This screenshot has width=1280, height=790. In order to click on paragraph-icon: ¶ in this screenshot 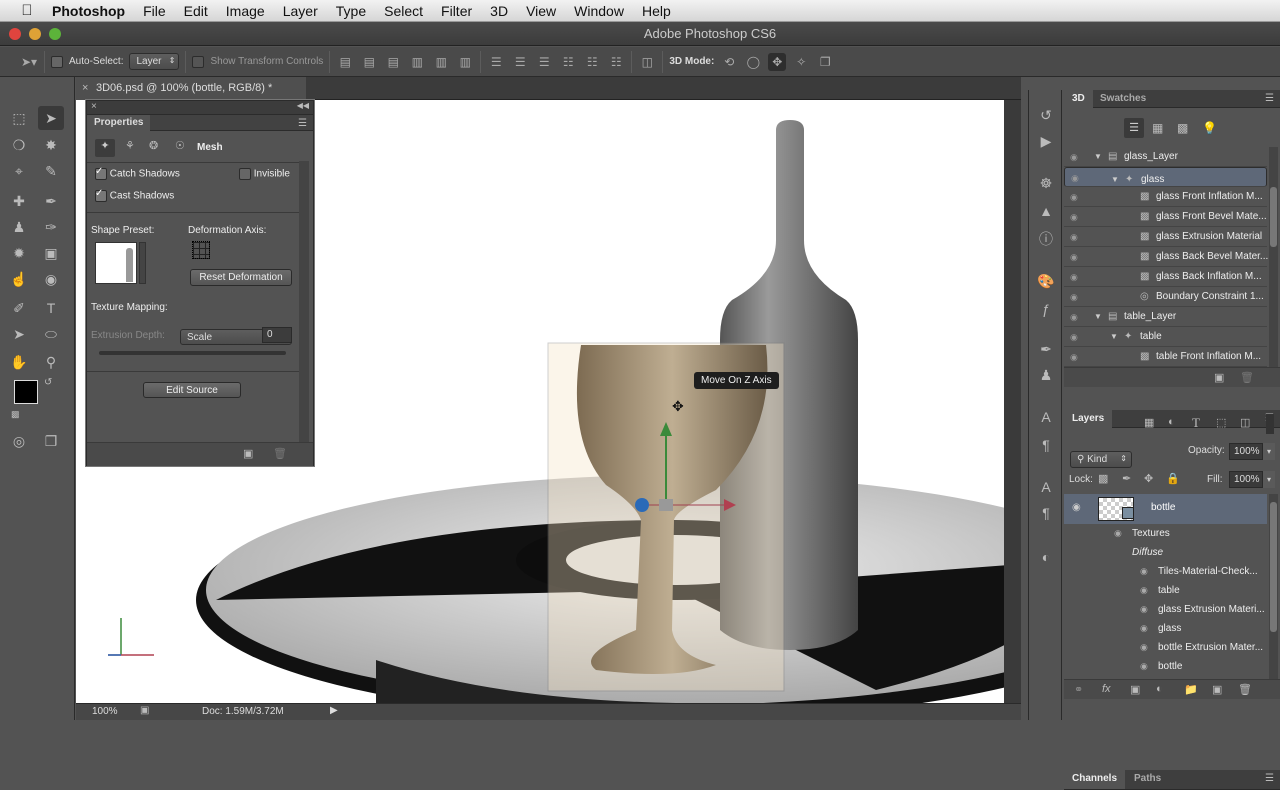, I will do `click(1046, 445)`.